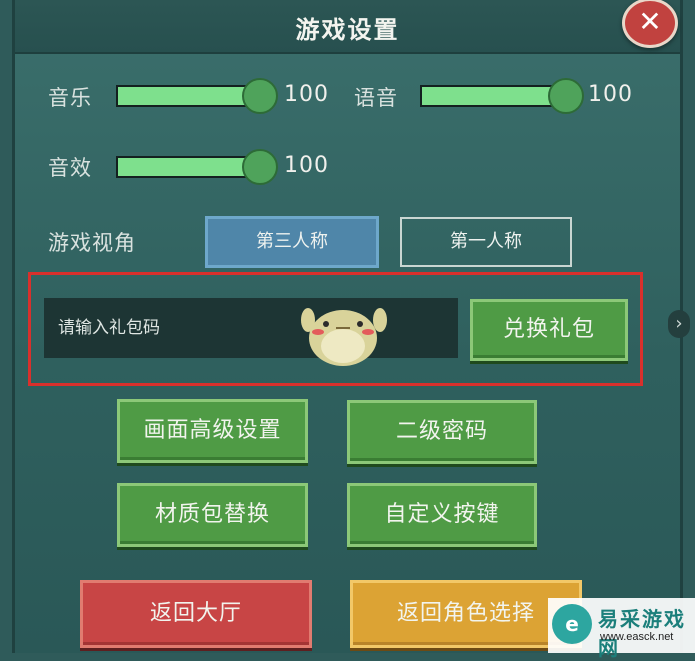 This screenshot has height=661, width=695. Describe the element at coordinates (679, 324) in the screenshot. I see `chevron-right-icon: ›` at that location.